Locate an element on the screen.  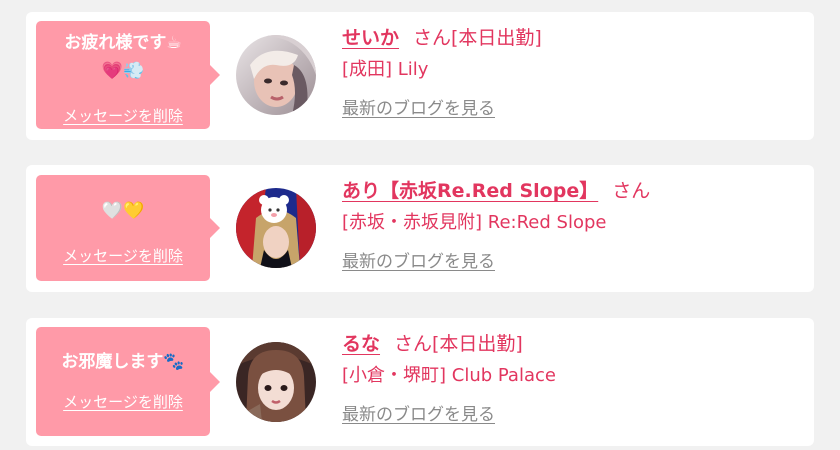
message-bubble: お疲れ様です☕ 💗💨 メッセージを削除 is located at coordinates (128, 75).